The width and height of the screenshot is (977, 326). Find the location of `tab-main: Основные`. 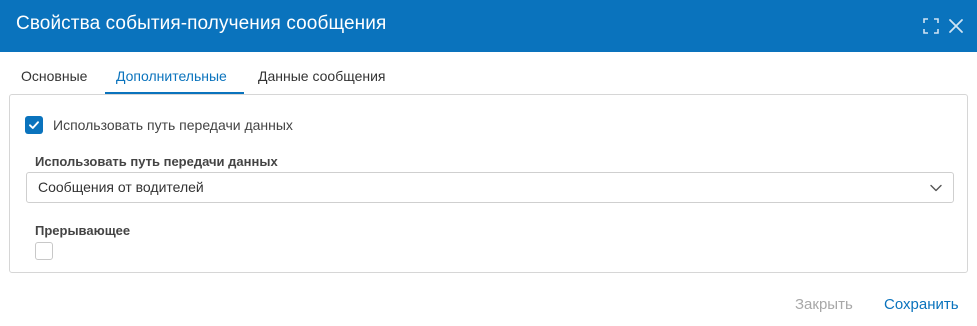

tab-main: Основные is located at coordinates (54, 76).